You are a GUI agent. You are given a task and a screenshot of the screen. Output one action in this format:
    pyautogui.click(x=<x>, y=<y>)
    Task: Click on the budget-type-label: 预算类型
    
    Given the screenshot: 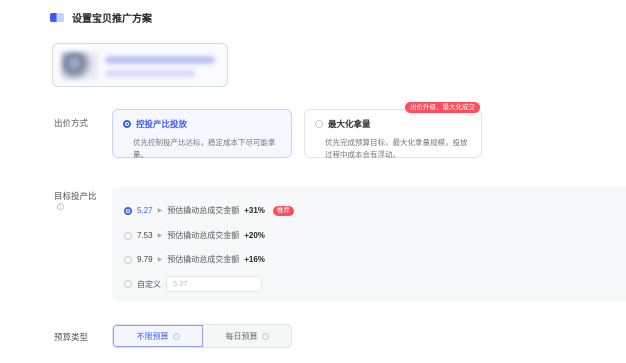 What is the action you would take?
    pyautogui.click(x=71, y=337)
    